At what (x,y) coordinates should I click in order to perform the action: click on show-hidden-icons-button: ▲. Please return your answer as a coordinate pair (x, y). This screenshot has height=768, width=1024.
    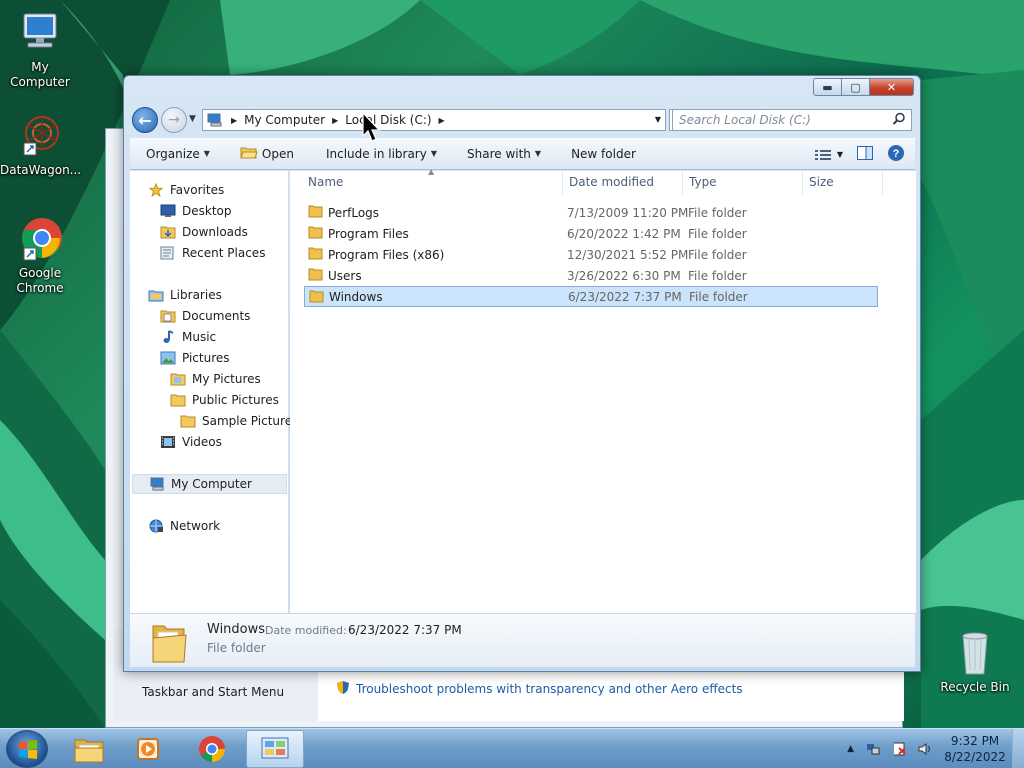
    Looking at the image, I should click on (850, 749).